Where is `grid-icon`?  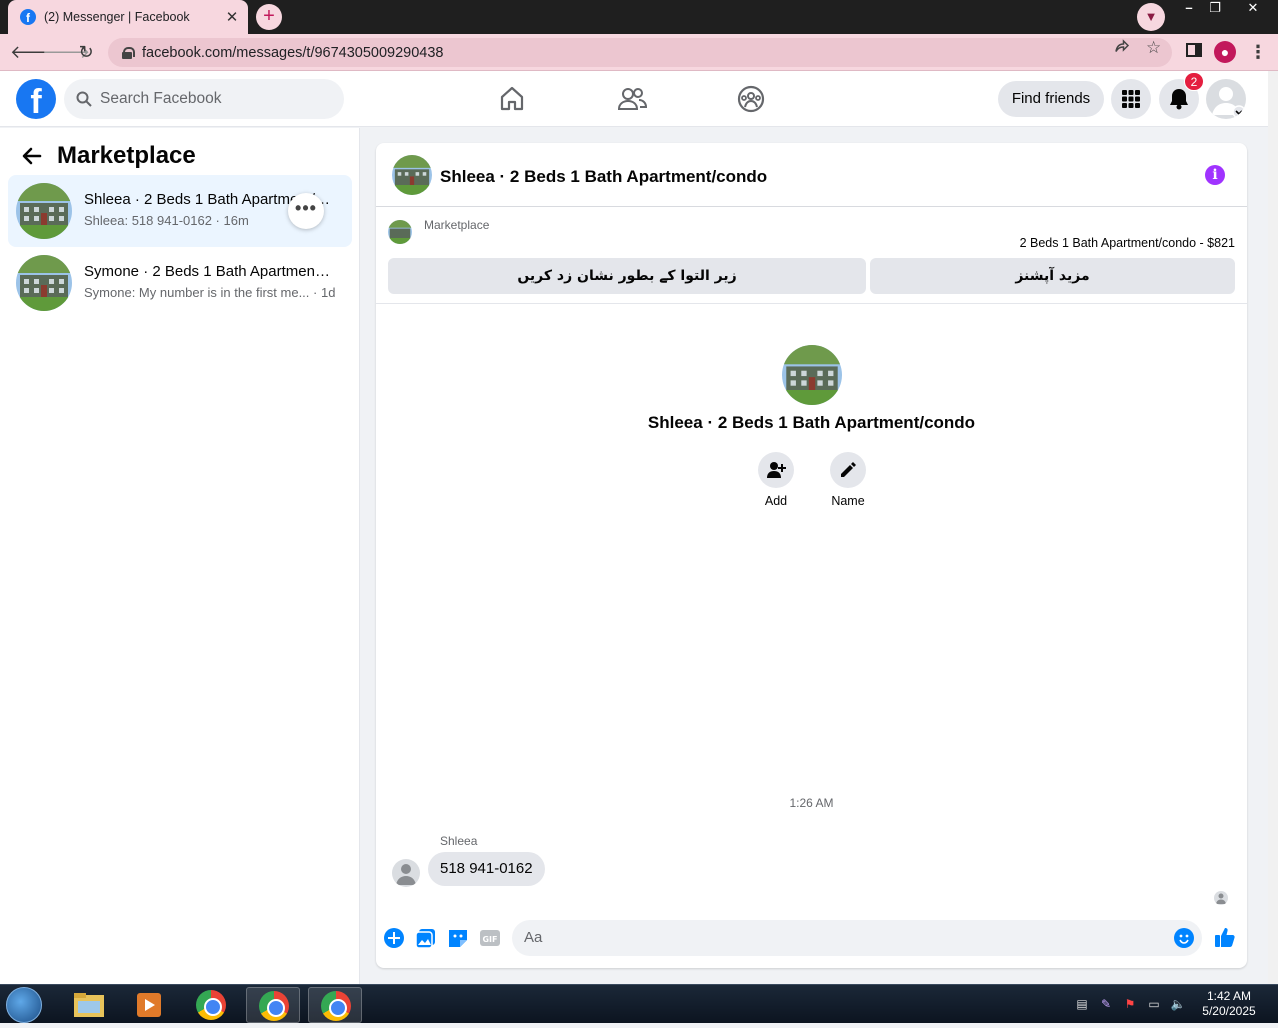
grid-icon is located at coordinates (1131, 99).